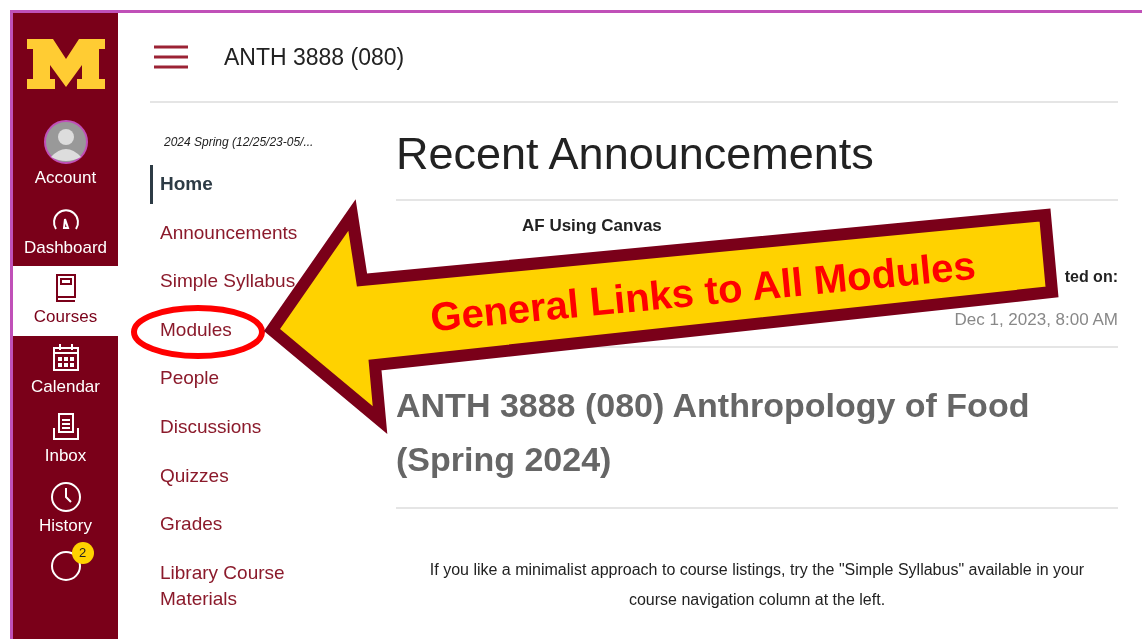 The height and width of the screenshot is (639, 1142). I want to click on course-nav-link: Modules, so click(191, 330).